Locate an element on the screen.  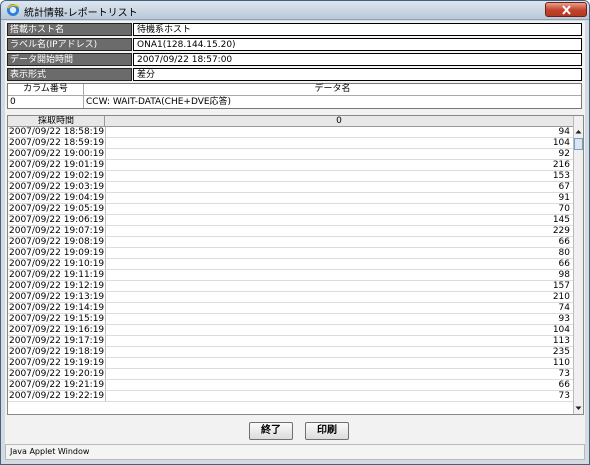
info-row-start: データ開始時間 2007/09/22 18:57:00 is located at coordinates (295, 60).